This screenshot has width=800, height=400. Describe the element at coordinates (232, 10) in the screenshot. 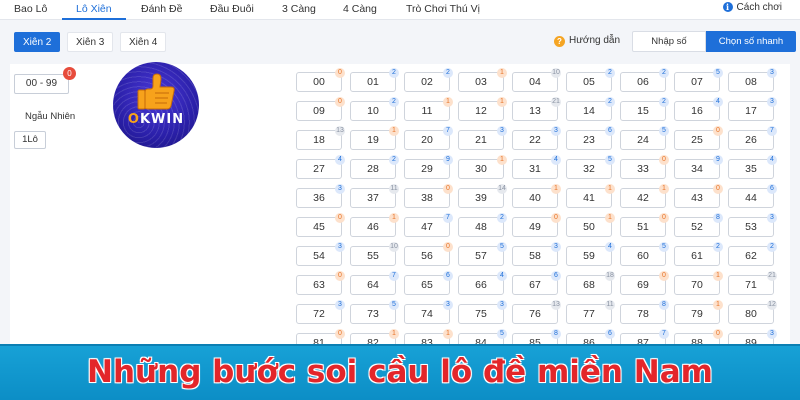

I see `tab-dau-duoi: Đầu Đuôi` at that location.